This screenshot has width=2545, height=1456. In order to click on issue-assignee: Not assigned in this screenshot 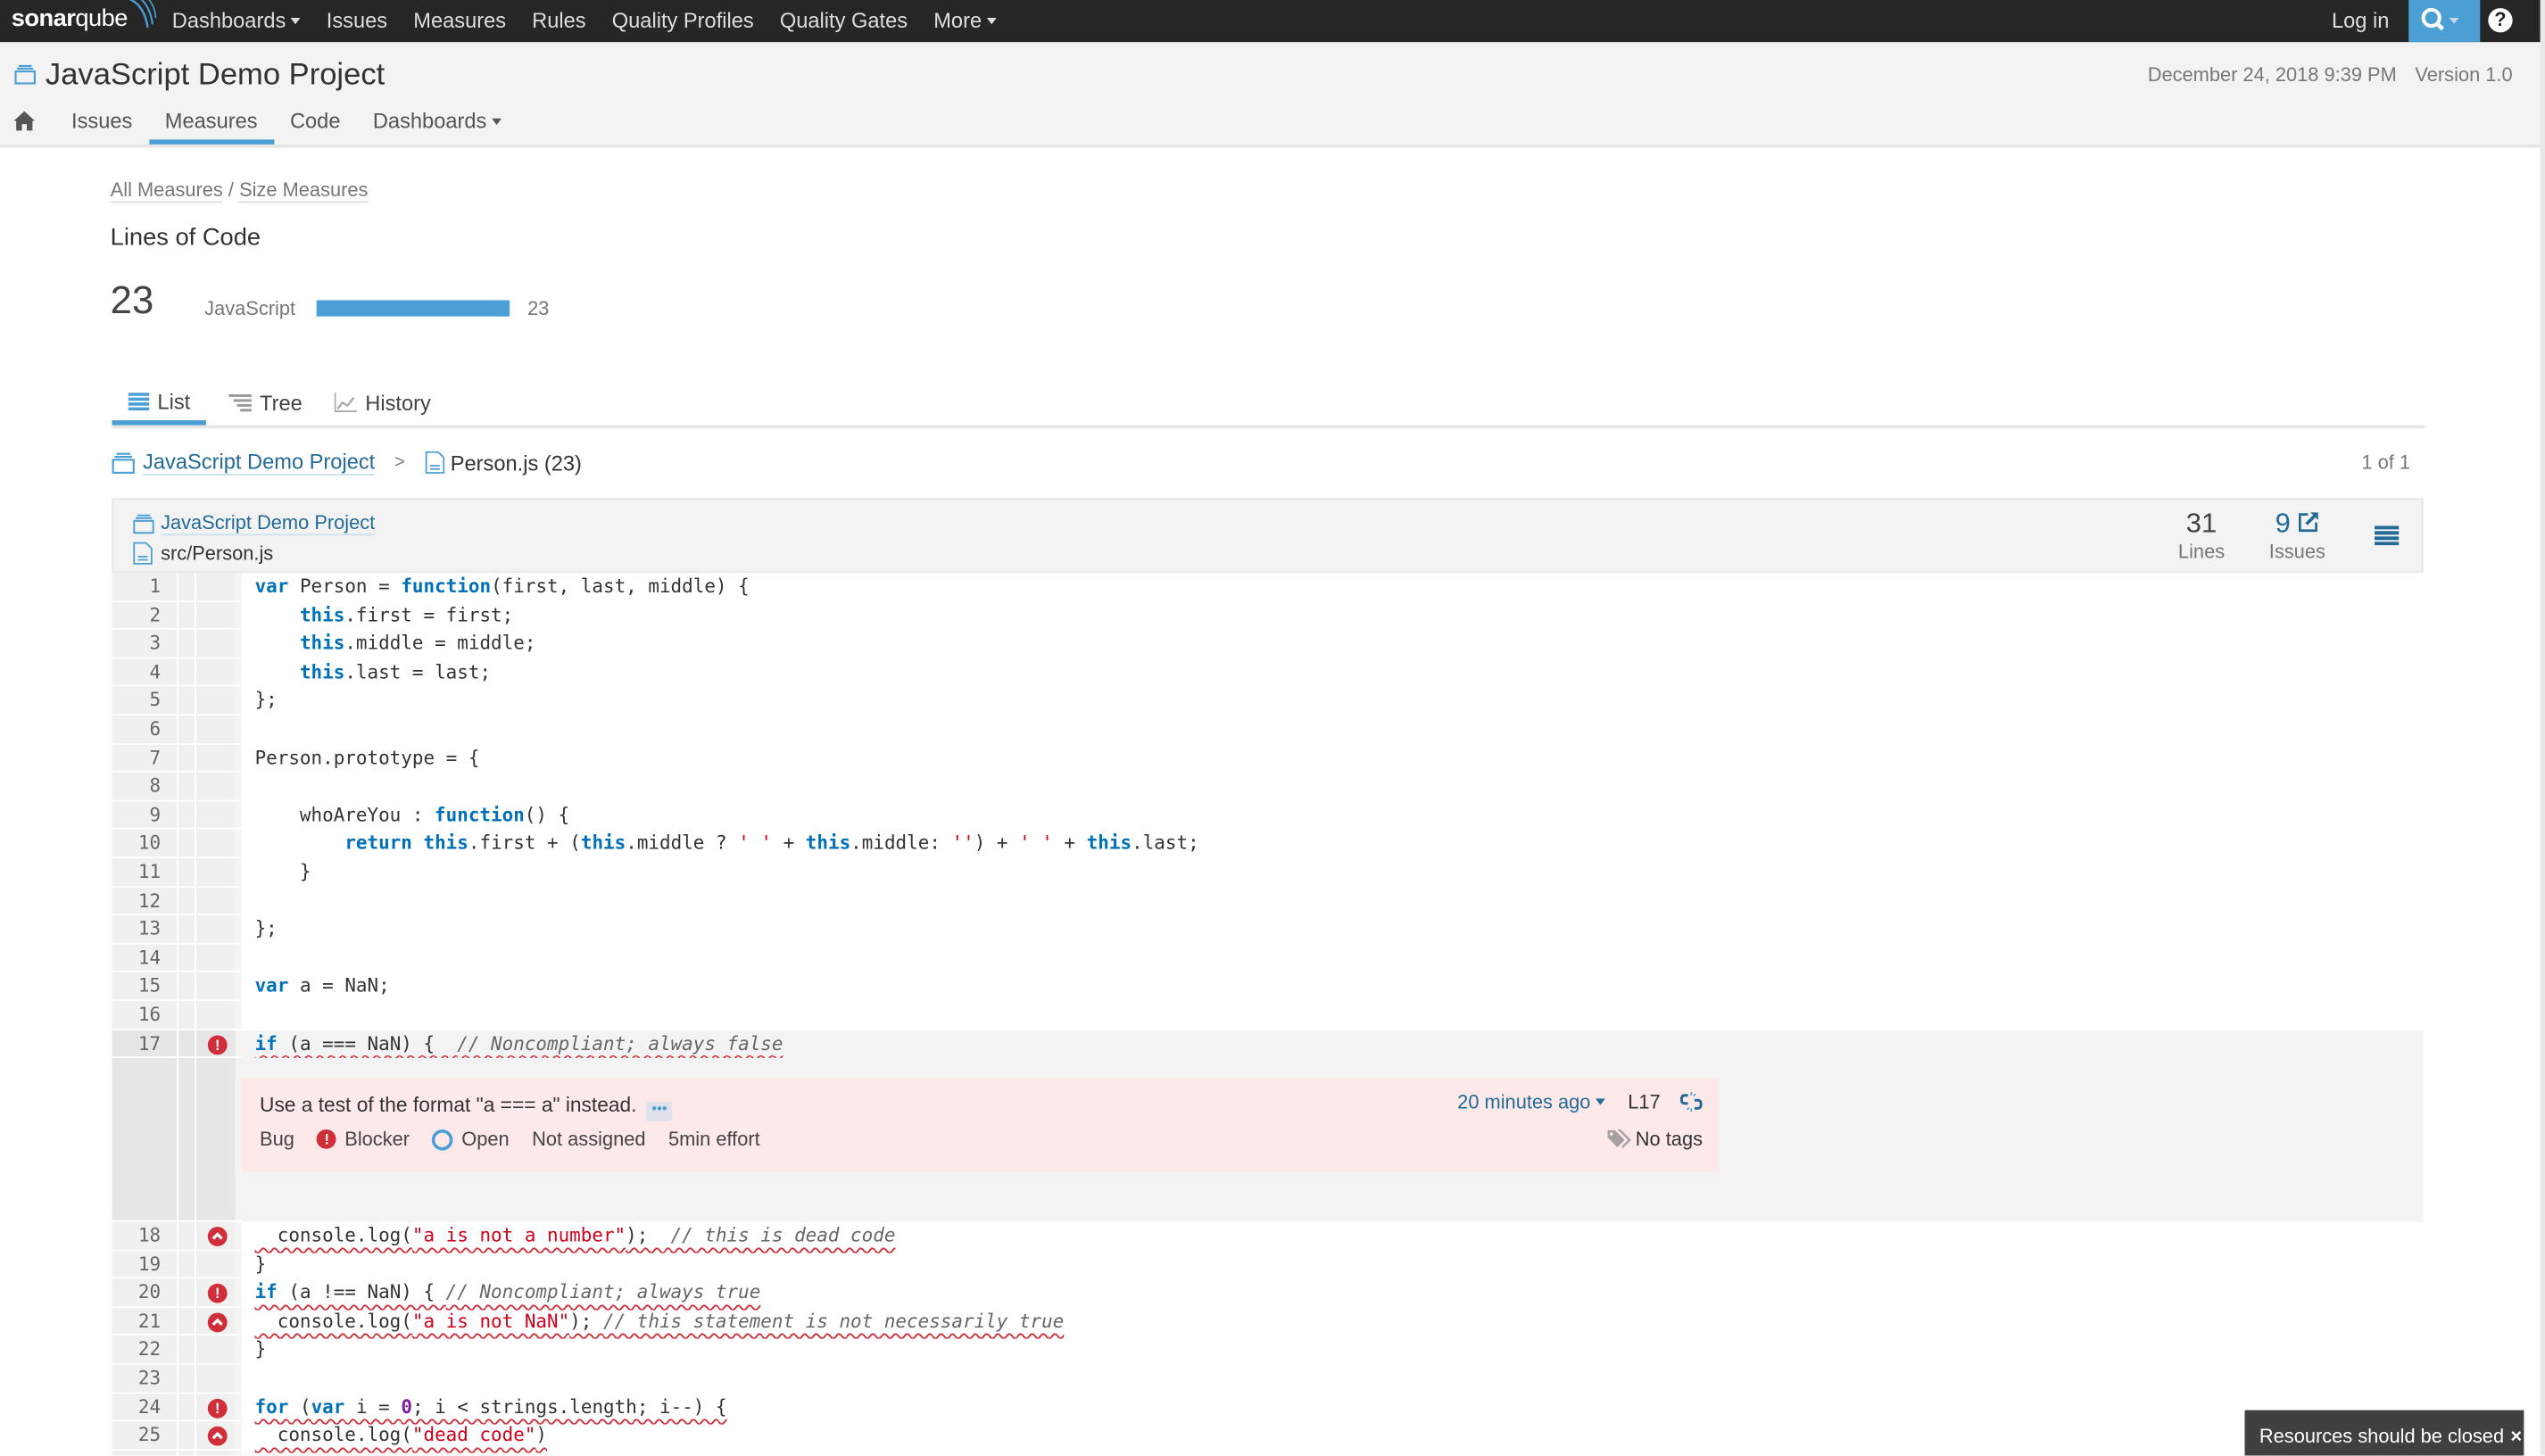, I will do `click(588, 1139)`.